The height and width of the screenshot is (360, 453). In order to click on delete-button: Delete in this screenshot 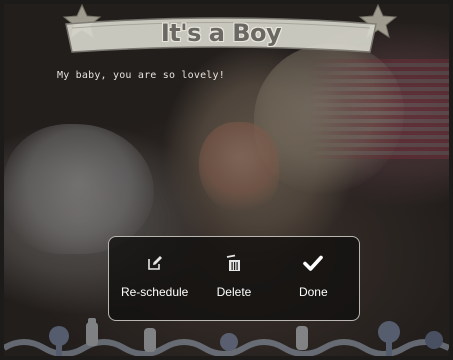, I will do `click(233, 268)`.